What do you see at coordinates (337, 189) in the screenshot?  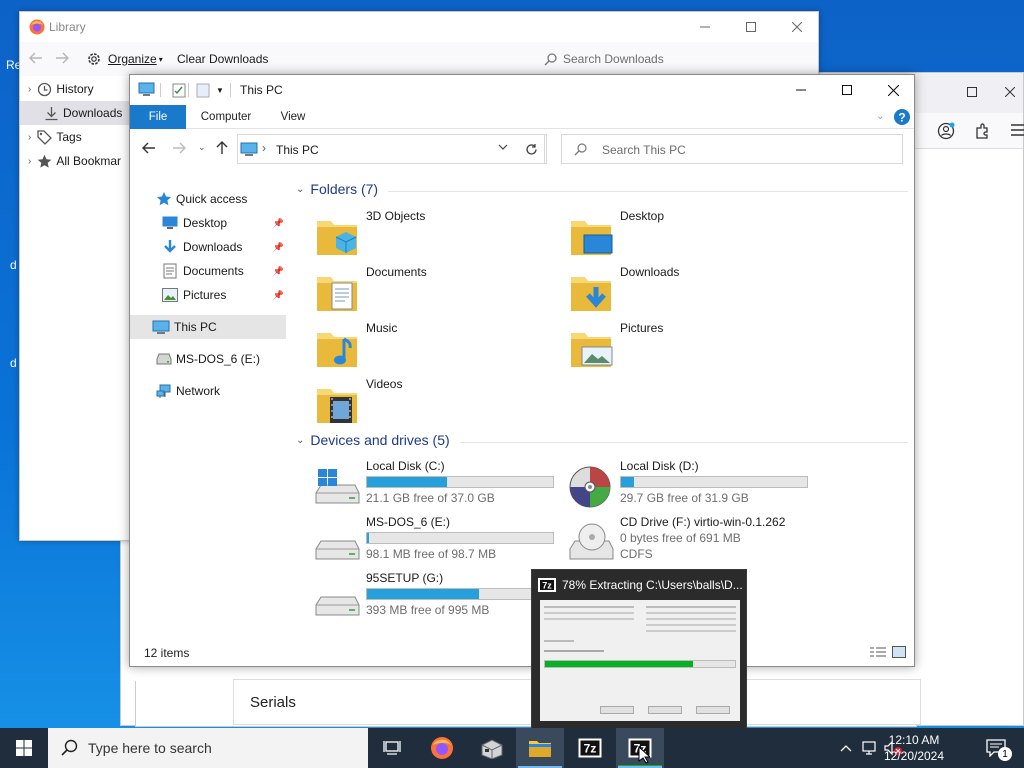 I see `folders-group-header: ⌄ Folders (7)` at bounding box center [337, 189].